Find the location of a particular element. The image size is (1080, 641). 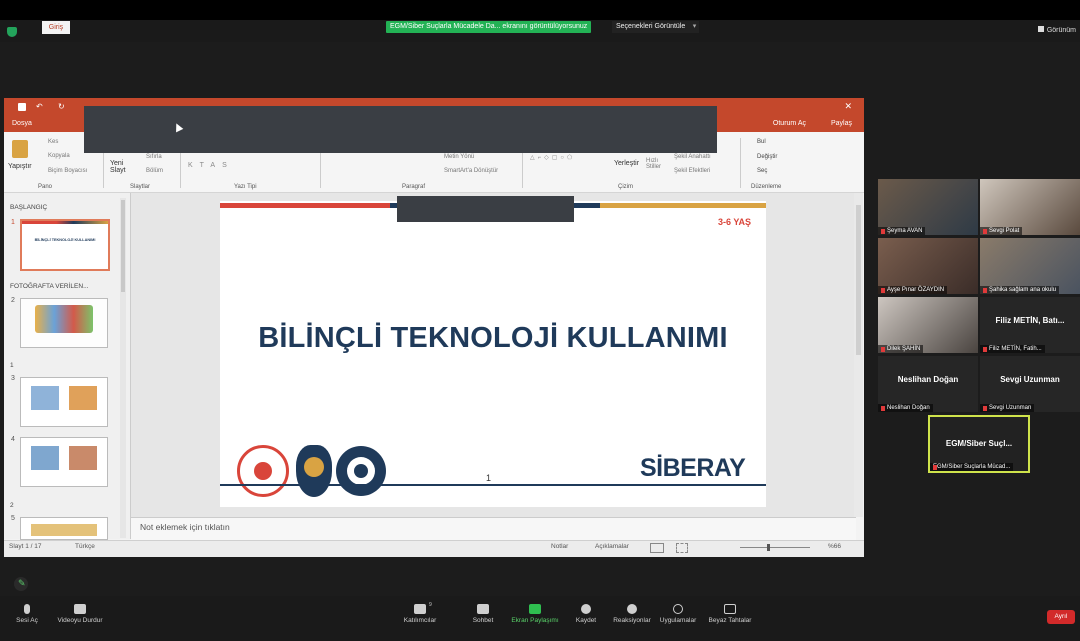

view-mode-button: Görünüm is located at coordinates (1056, 30).